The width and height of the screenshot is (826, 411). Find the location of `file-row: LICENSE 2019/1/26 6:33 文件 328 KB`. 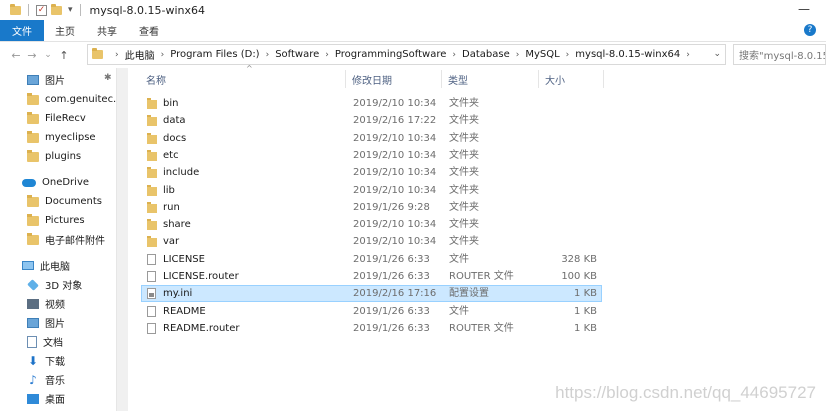

file-row: LICENSE 2019/1/26 6:33 文件 328 KB is located at coordinates (371, 259).